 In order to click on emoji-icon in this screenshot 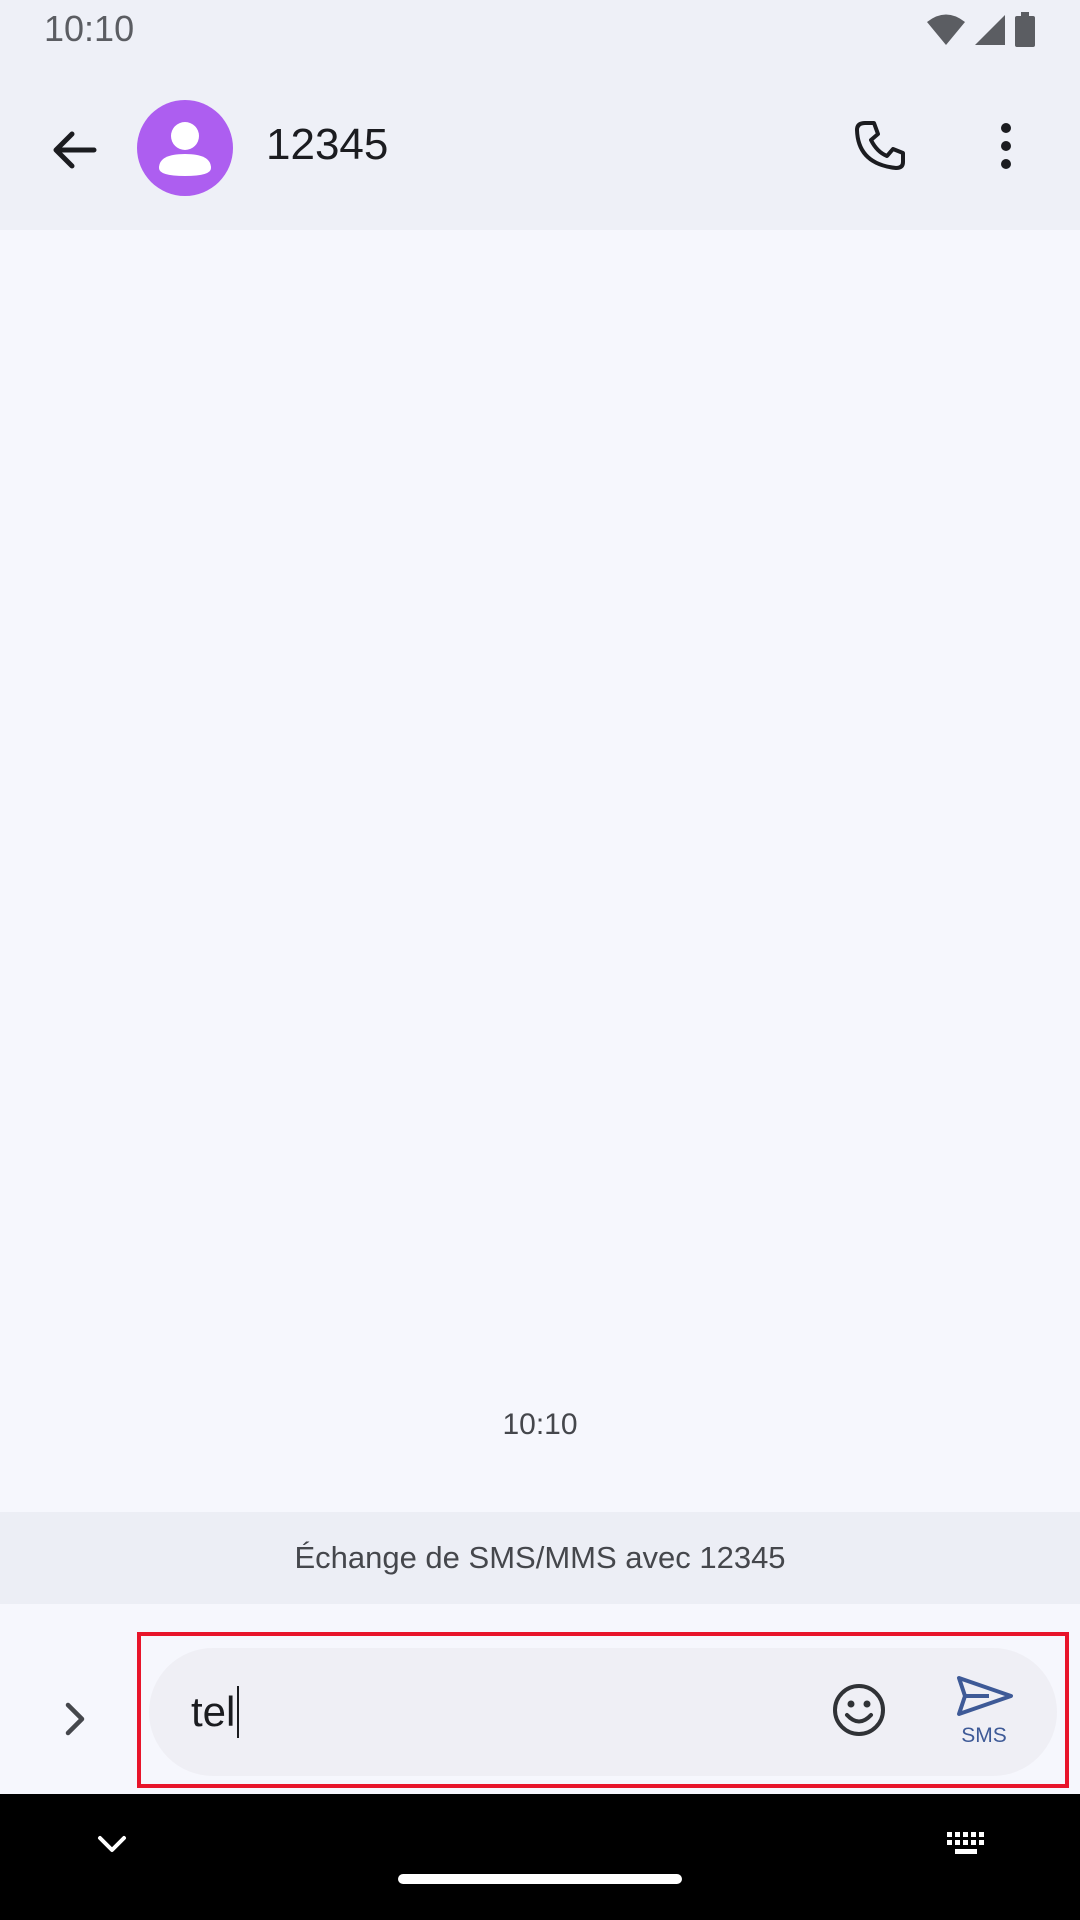, I will do `click(859, 1712)`.